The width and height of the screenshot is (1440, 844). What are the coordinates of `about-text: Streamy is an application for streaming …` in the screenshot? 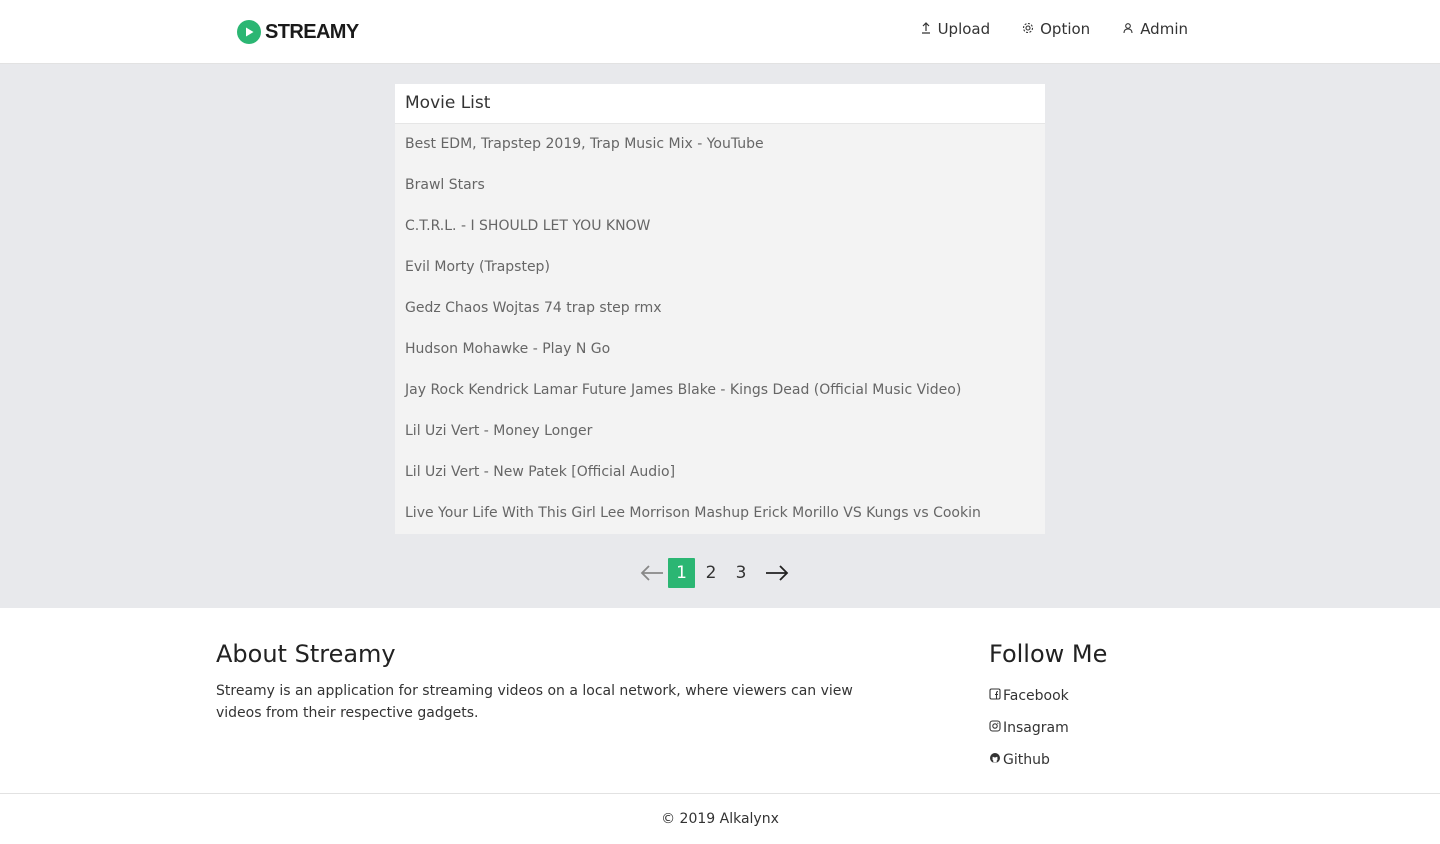 It's located at (534, 702).